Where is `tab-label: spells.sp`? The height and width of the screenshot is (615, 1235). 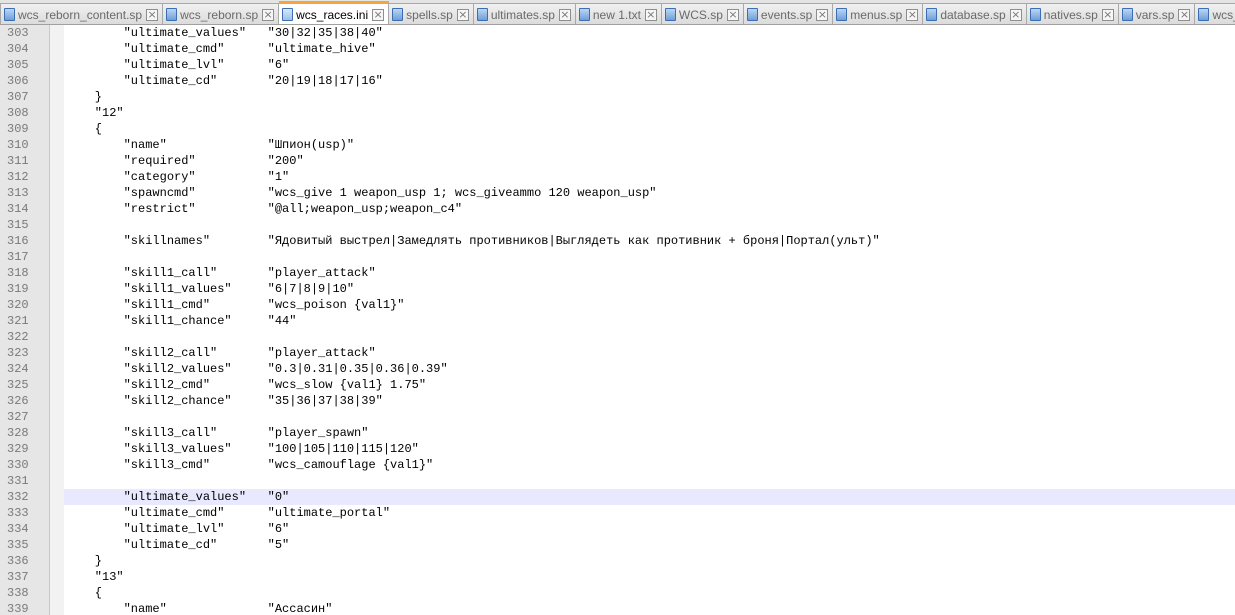 tab-label: spells.sp is located at coordinates (429, 14).